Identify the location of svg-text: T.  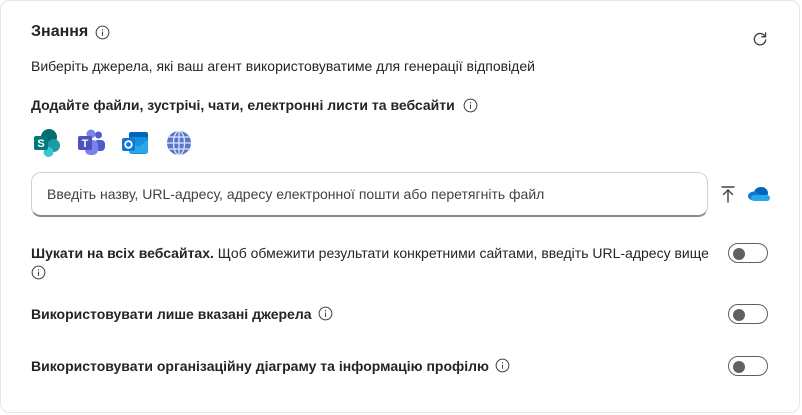
(85, 144).